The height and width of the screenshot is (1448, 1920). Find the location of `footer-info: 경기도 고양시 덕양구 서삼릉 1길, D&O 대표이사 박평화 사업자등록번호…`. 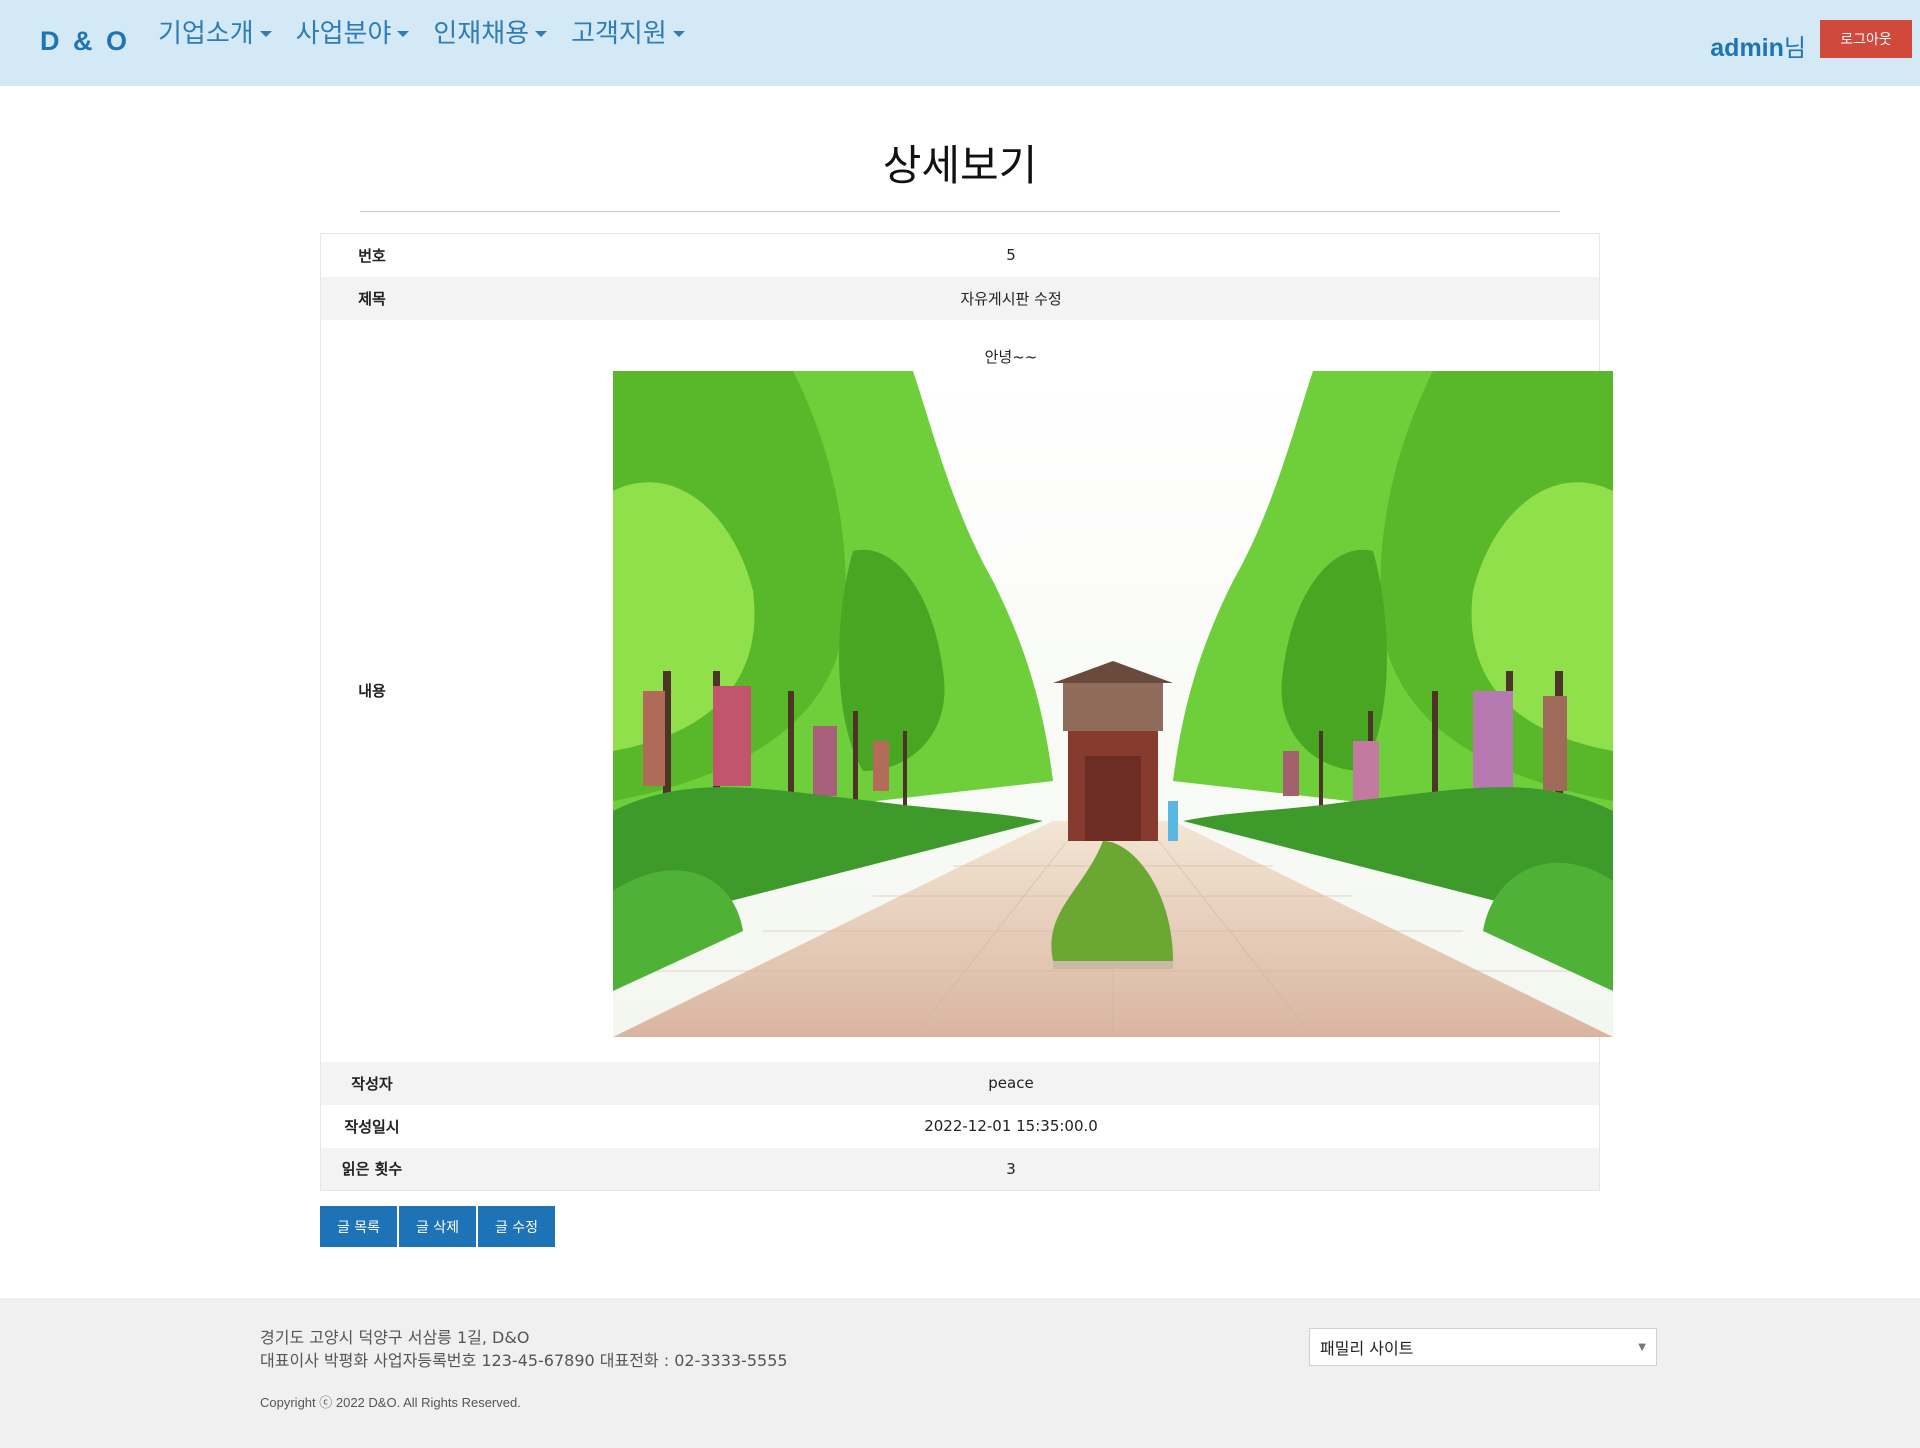

footer-info: 경기도 고양시 덕양구 서삼릉 1길, D&O 대표이사 박평화 사업자등록번호… is located at coordinates (524, 1349).